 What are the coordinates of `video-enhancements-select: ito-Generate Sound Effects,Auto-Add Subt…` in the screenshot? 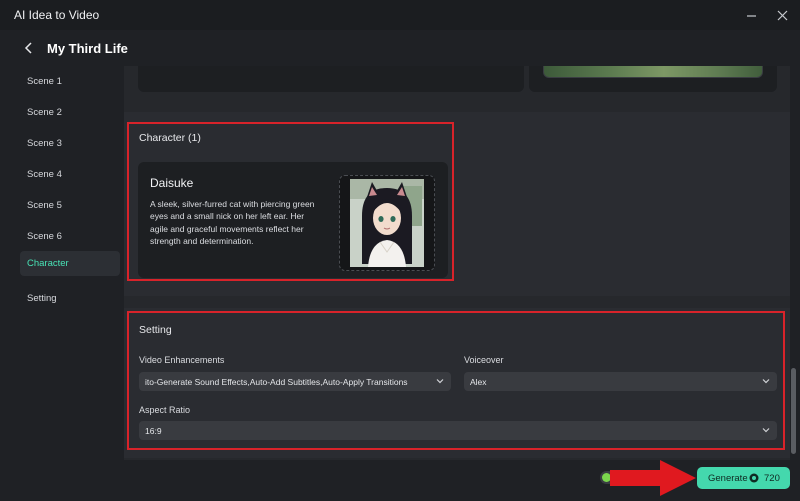 It's located at (295, 381).